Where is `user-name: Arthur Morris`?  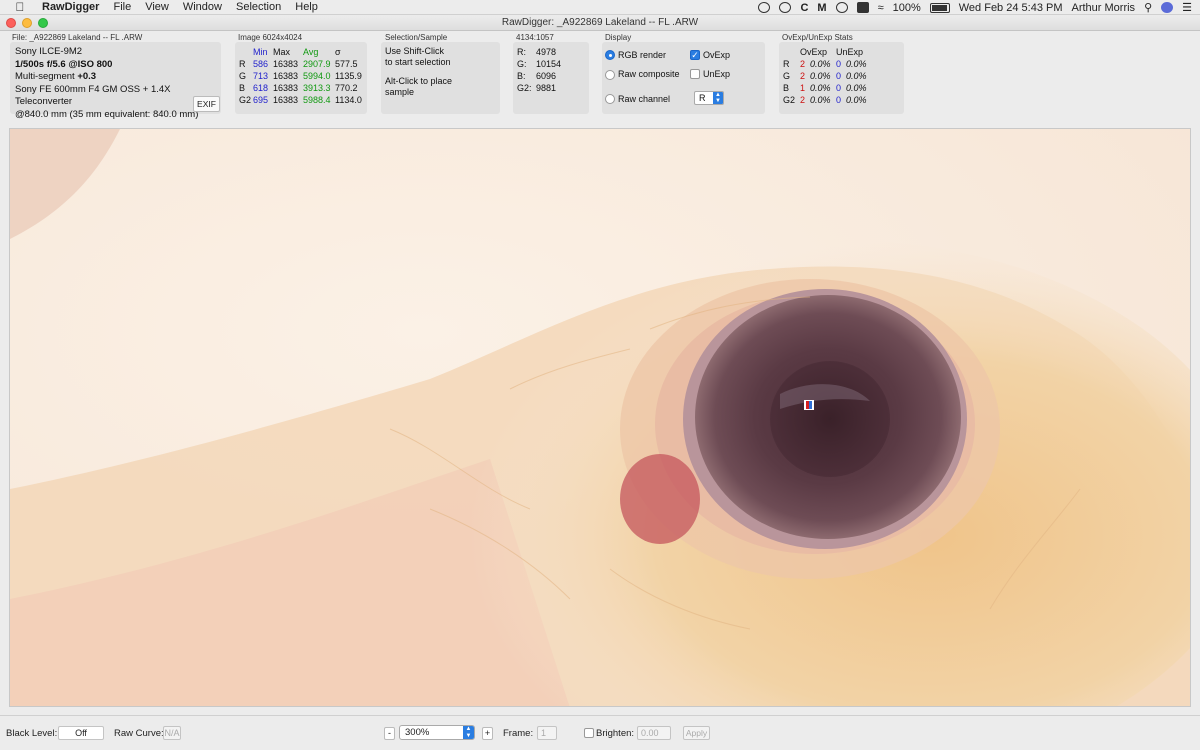
user-name: Arthur Morris is located at coordinates (1104, 8).